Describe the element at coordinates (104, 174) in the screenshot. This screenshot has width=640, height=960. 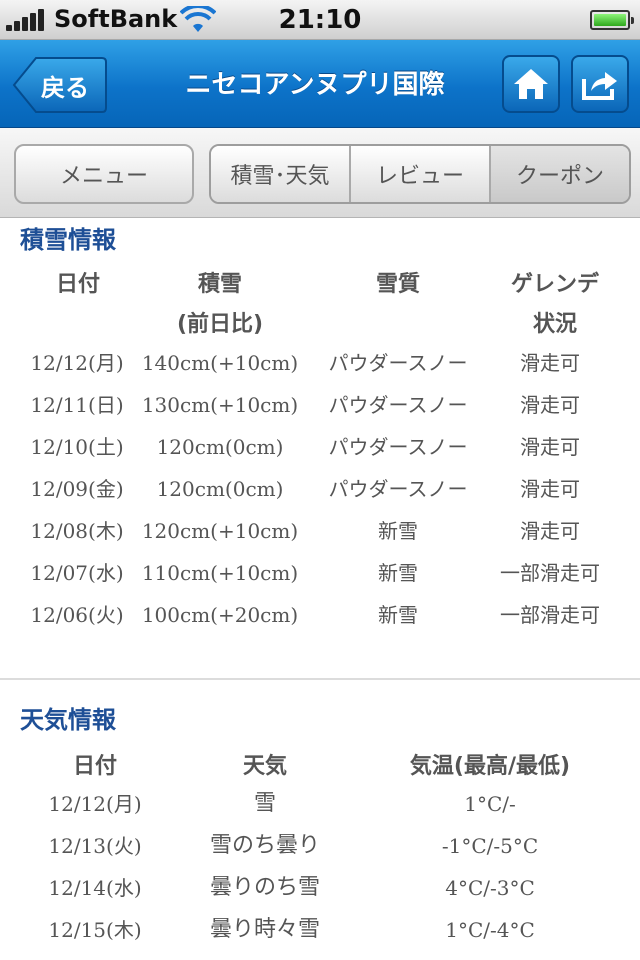
I see `menu-button: メニュー` at that location.